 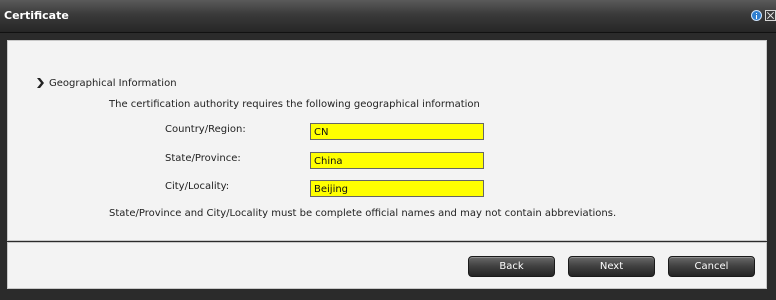 What do you see at coordinates (511, 266) in the screenshot?
I see `back-button: Back` at bounding box center [511, 266].